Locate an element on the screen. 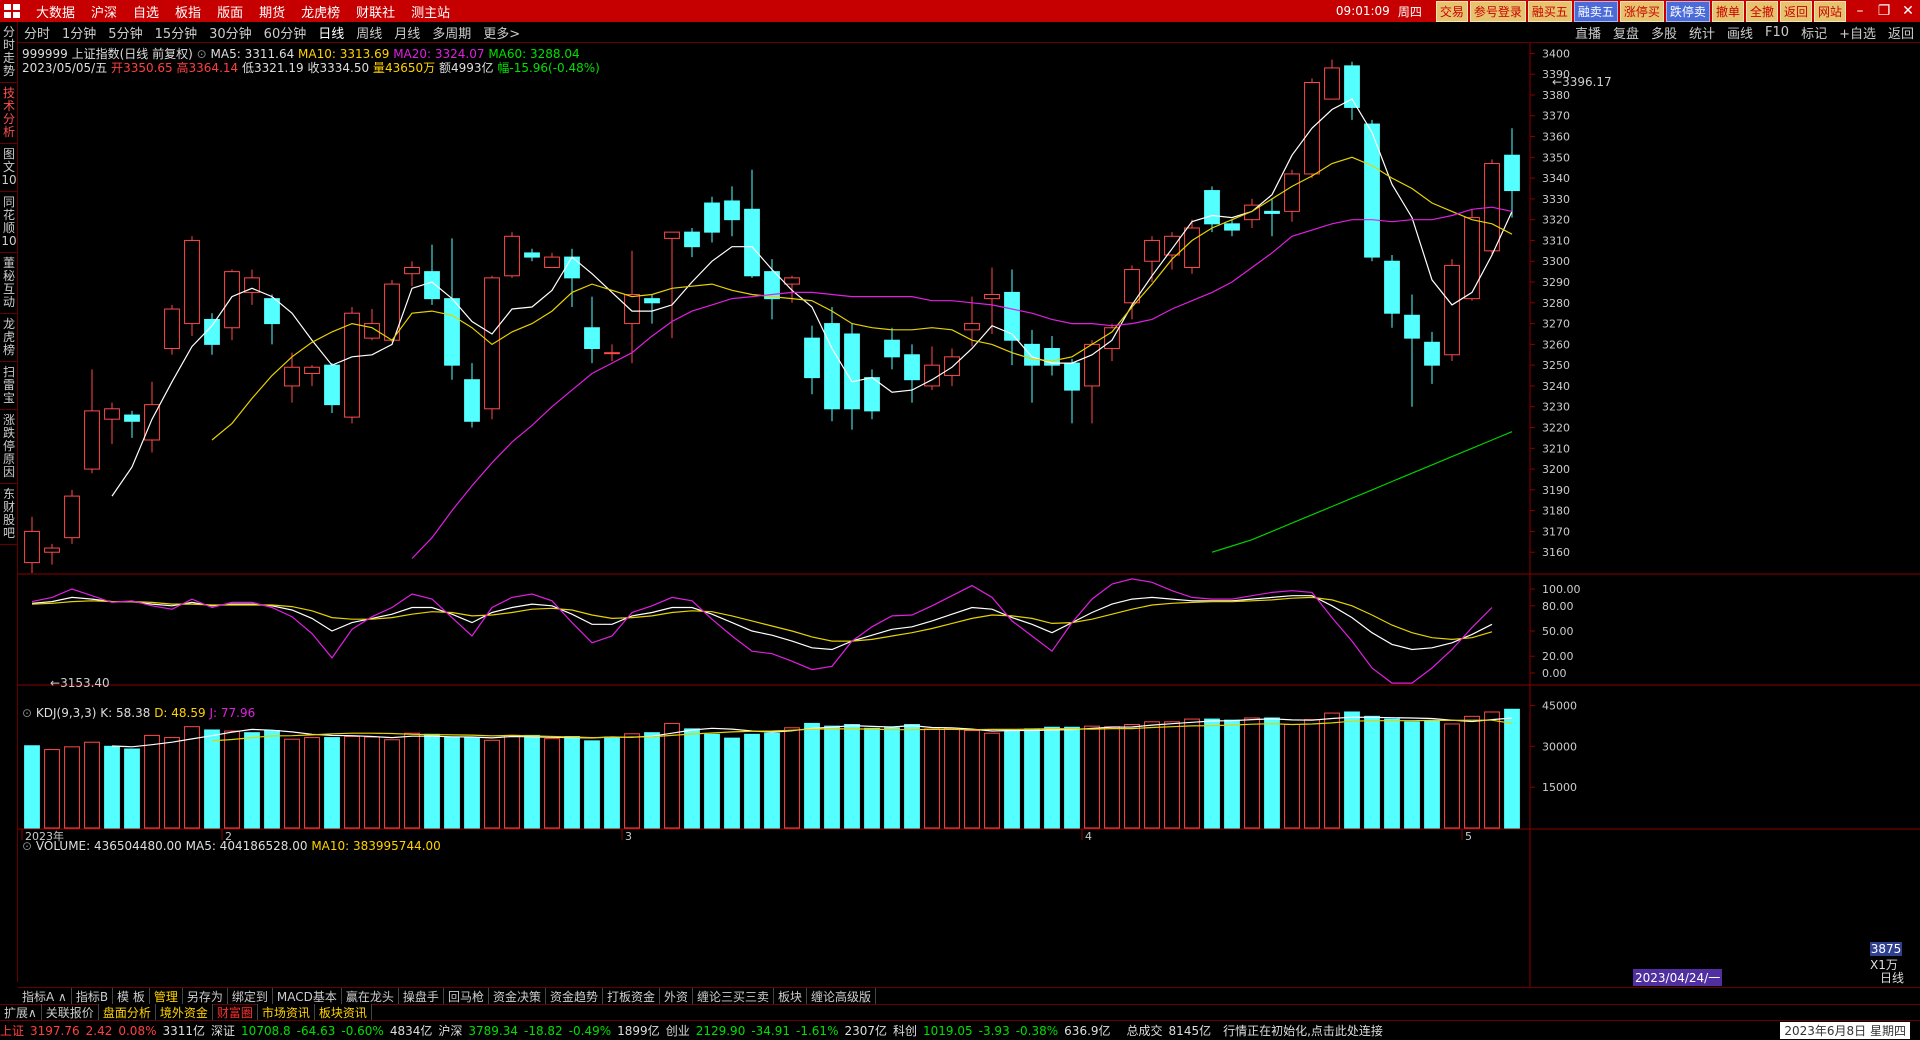 The image size is (1920, 1040). f10-button: F10 is located at coordinates (1777, 32).